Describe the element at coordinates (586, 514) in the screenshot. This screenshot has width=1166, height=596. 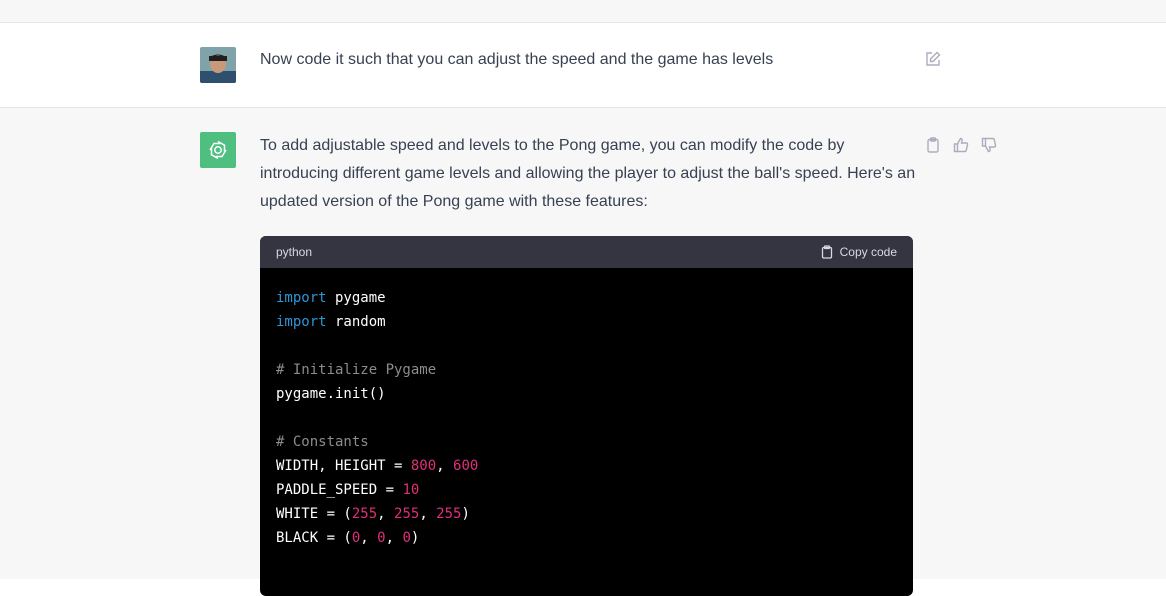
I see `code-line: WHITE = (255, 255, 255)` at that location.